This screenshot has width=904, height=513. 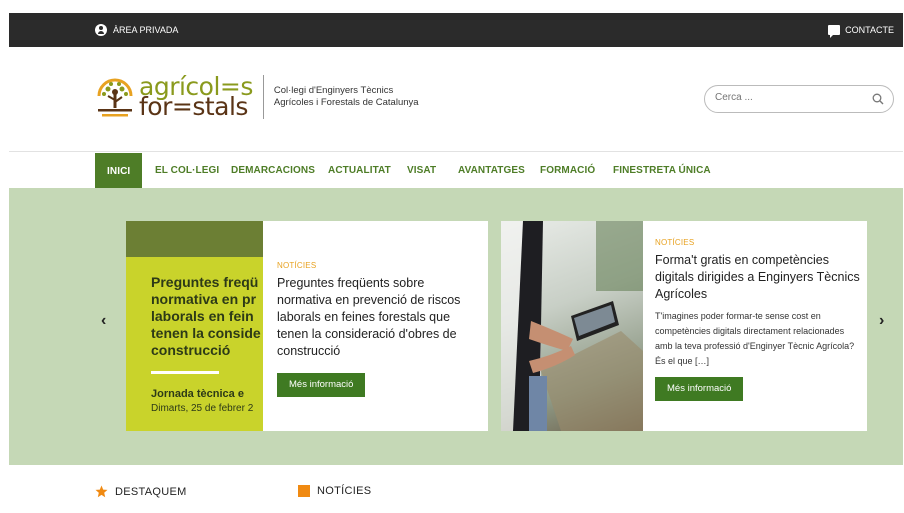 I want to click on logo-wordmark: agrícol=s for=stals, so click(x=196, y=97).